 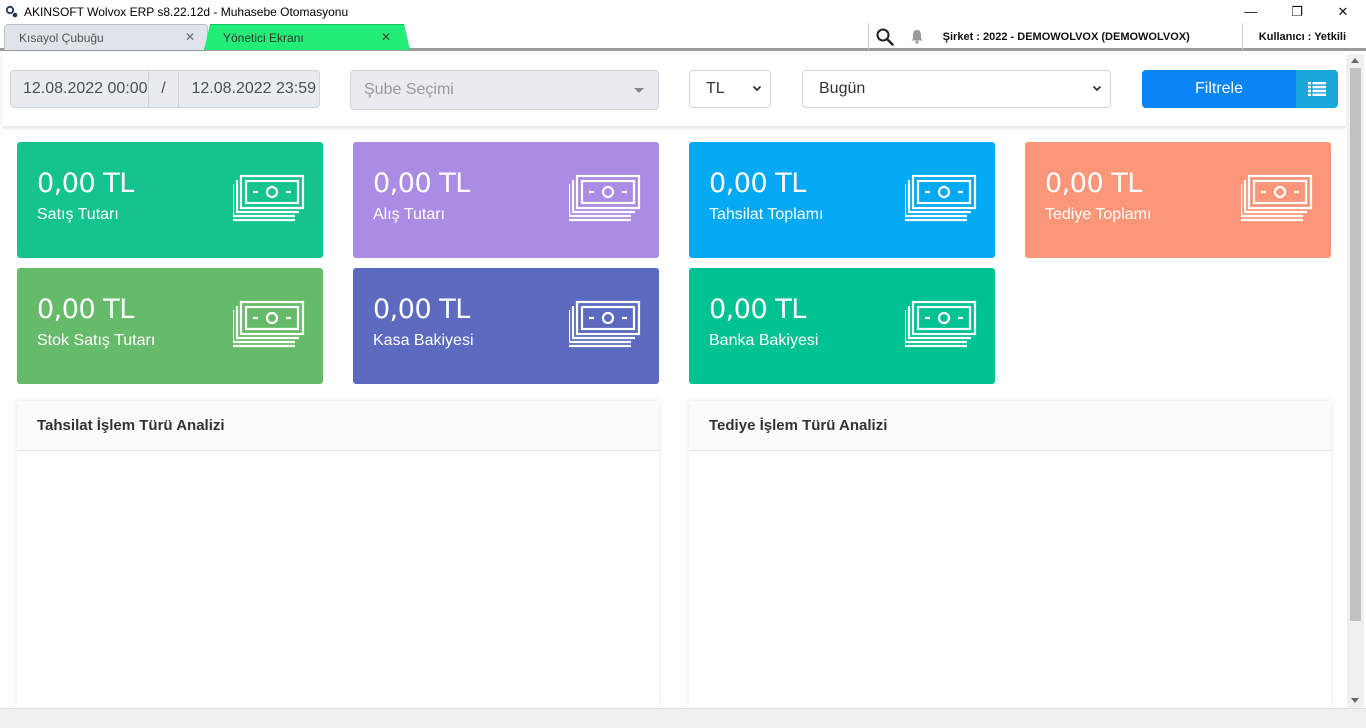 I want to click on branch-select: Şube Seçimi, so click(x=504, y=90).